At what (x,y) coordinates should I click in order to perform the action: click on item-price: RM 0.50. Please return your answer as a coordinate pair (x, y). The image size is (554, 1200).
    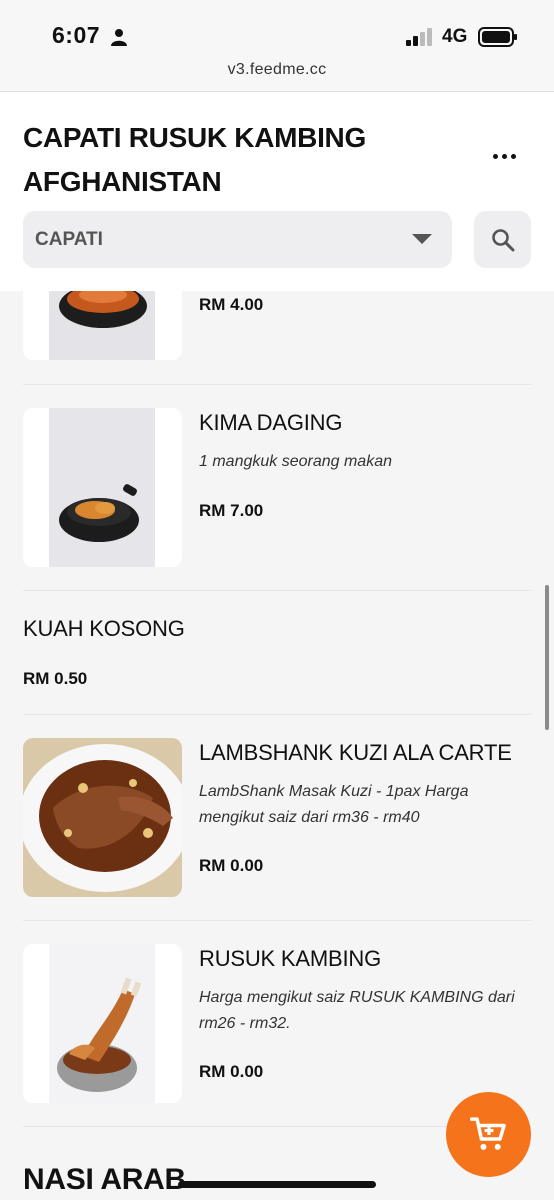
    Looking at the image, I should click on (55, 678).